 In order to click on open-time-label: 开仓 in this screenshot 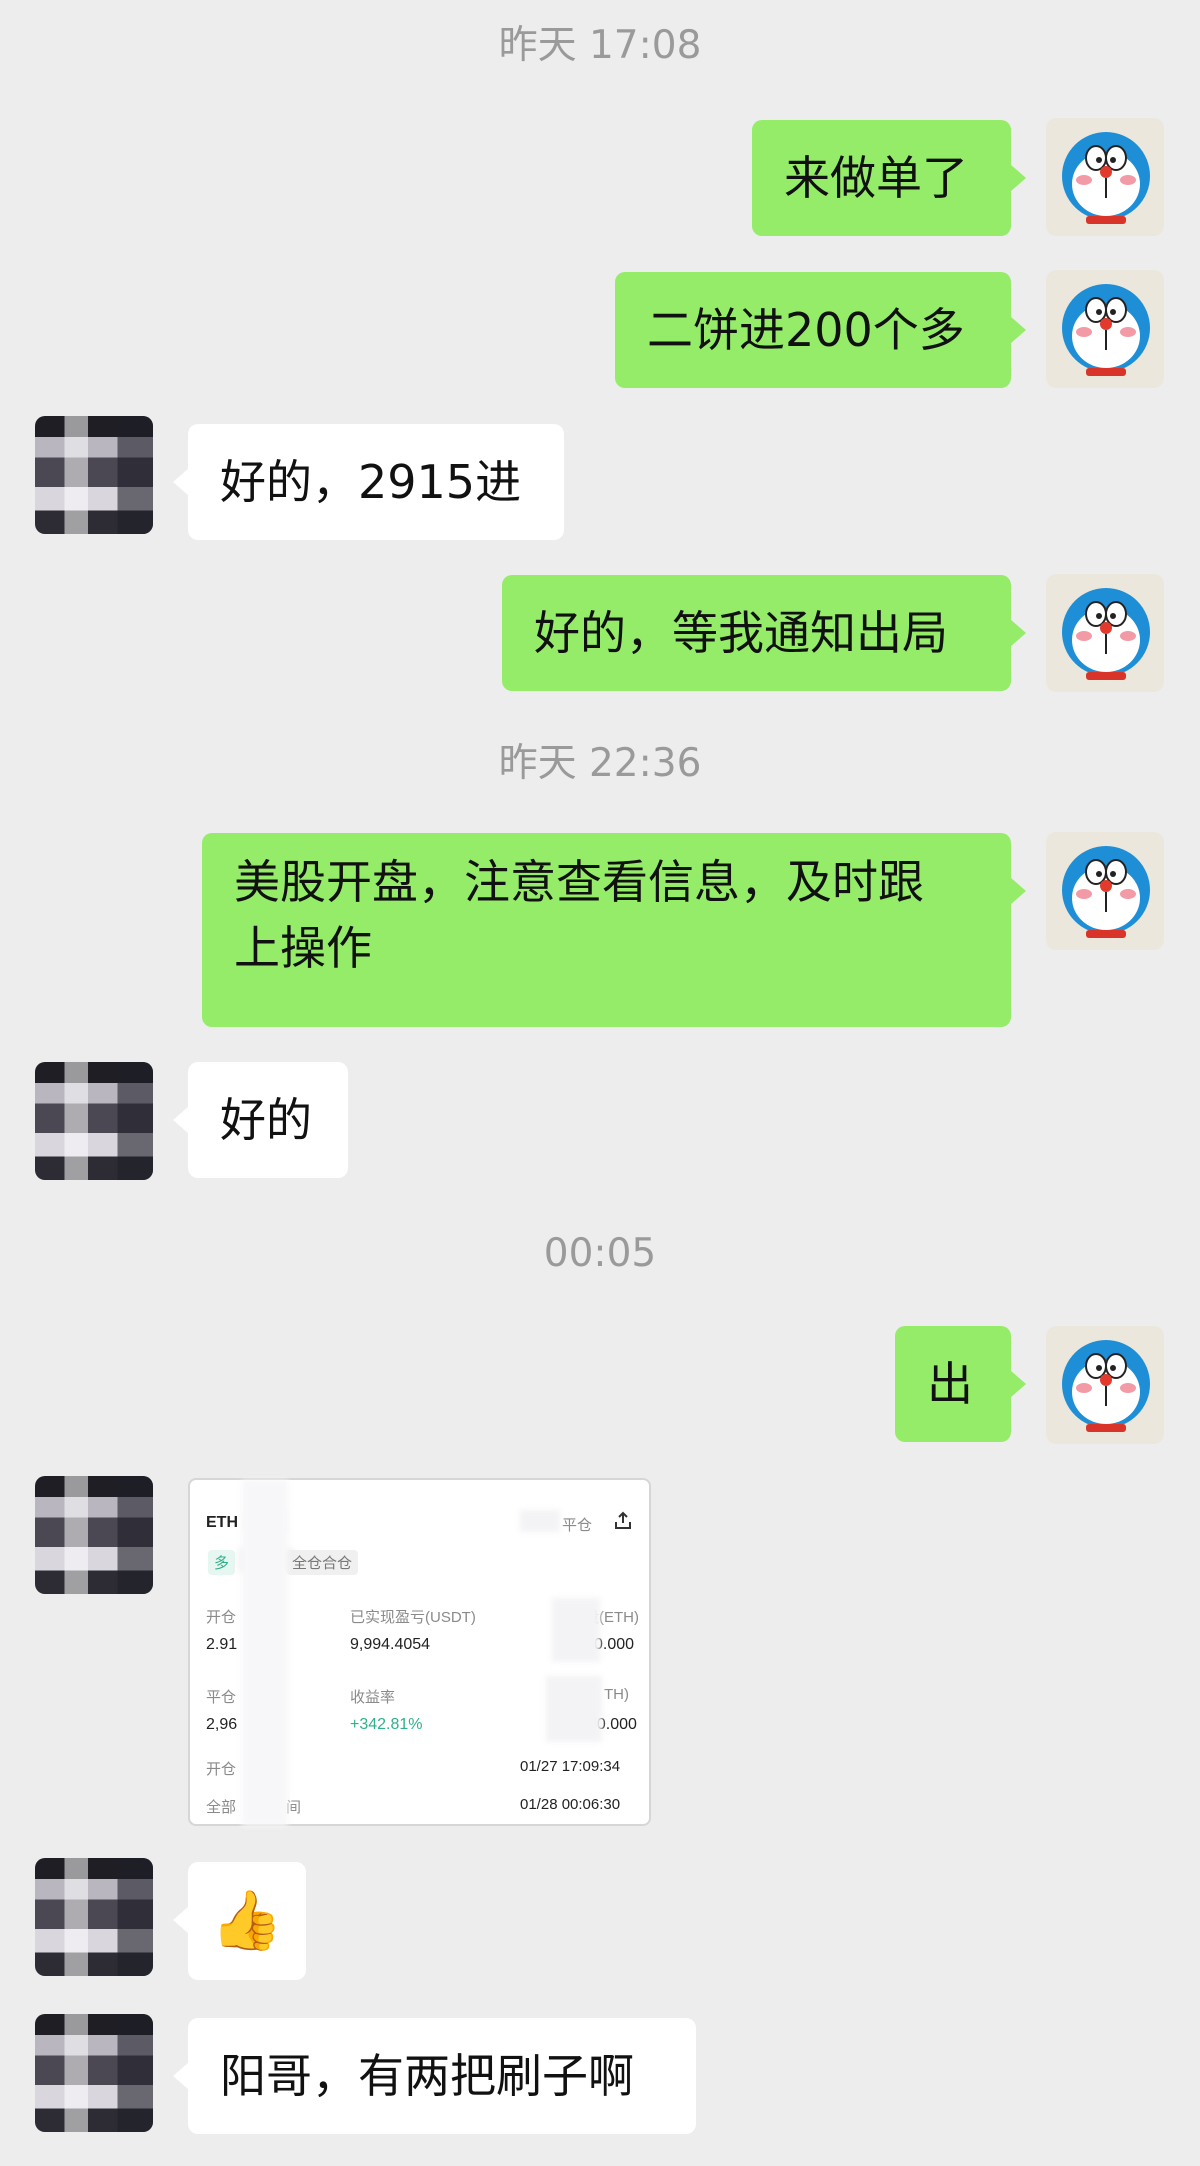, I will do `click(221, 1769)`.